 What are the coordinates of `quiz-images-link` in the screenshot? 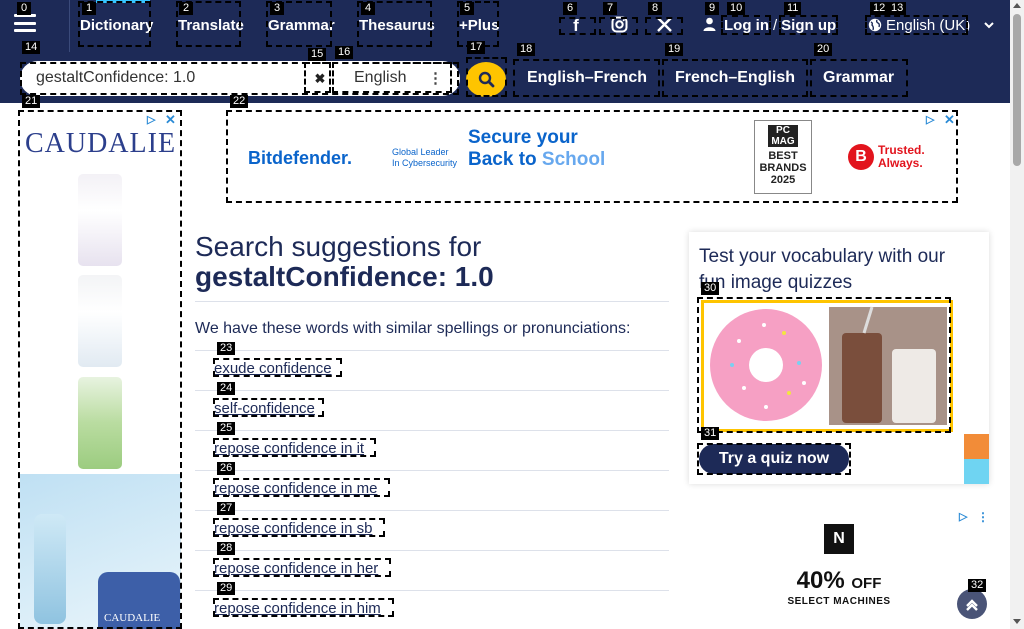 It's located at (827, 366).